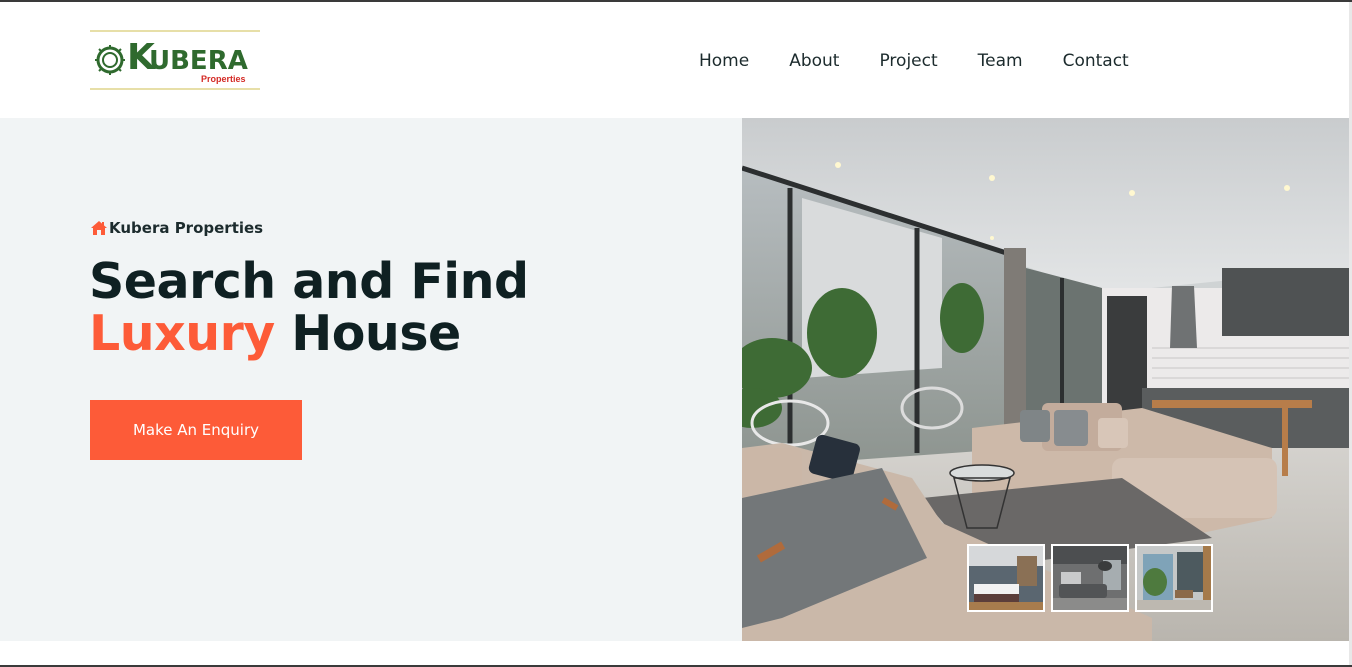 This screenshot has width=1352, height=667. I want to click on bedroom-thumbnail-icon, so click(1006, 578).